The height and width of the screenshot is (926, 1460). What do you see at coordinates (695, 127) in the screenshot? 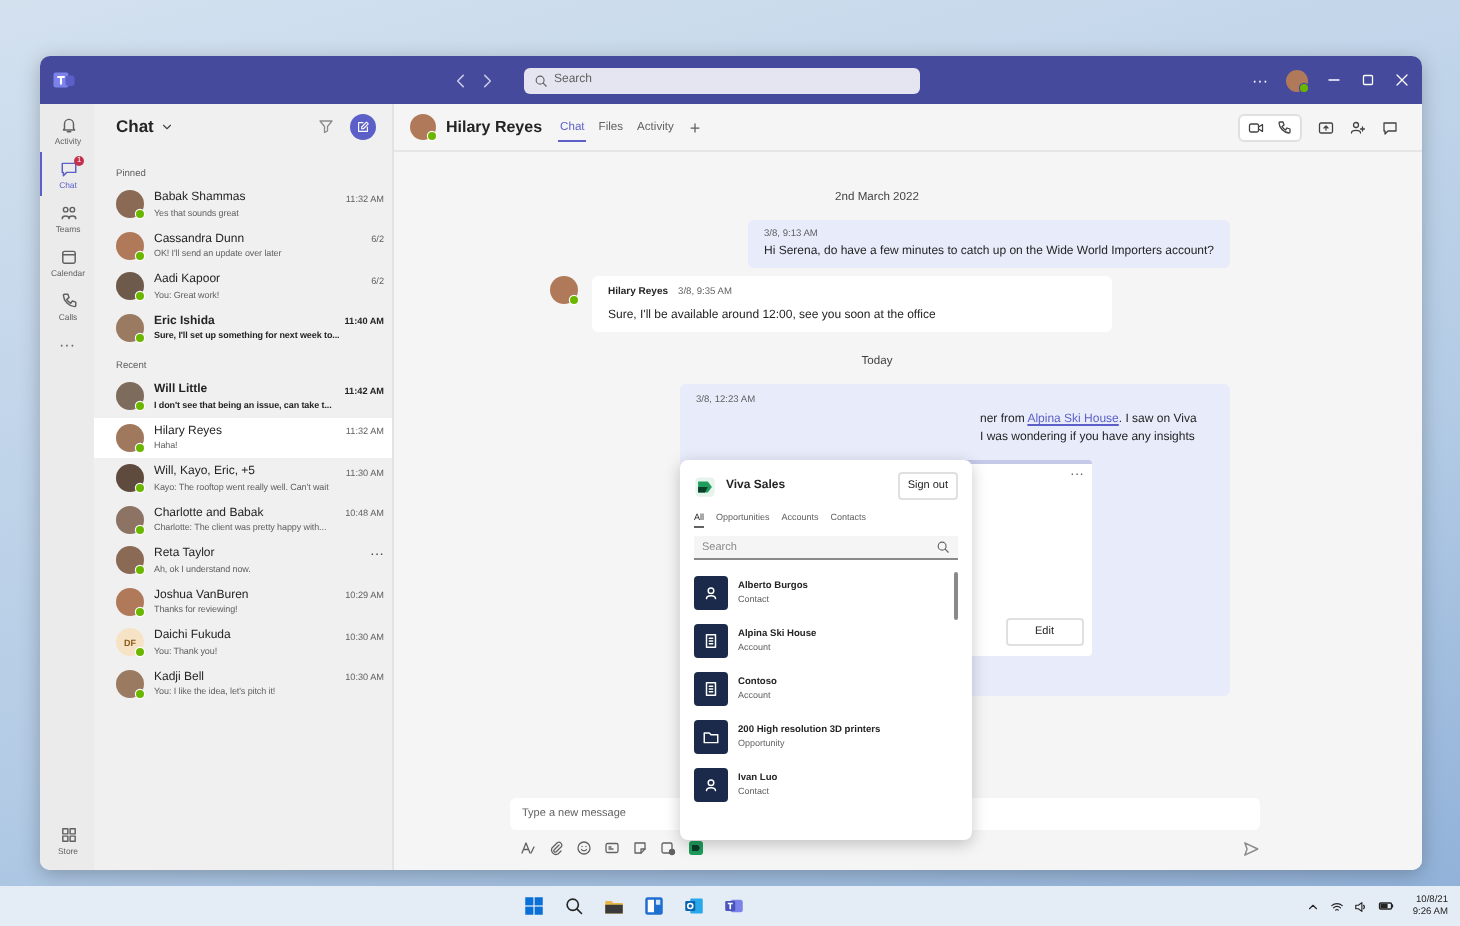
I see `add-tab-button: +` at bounding box center [695, 127].